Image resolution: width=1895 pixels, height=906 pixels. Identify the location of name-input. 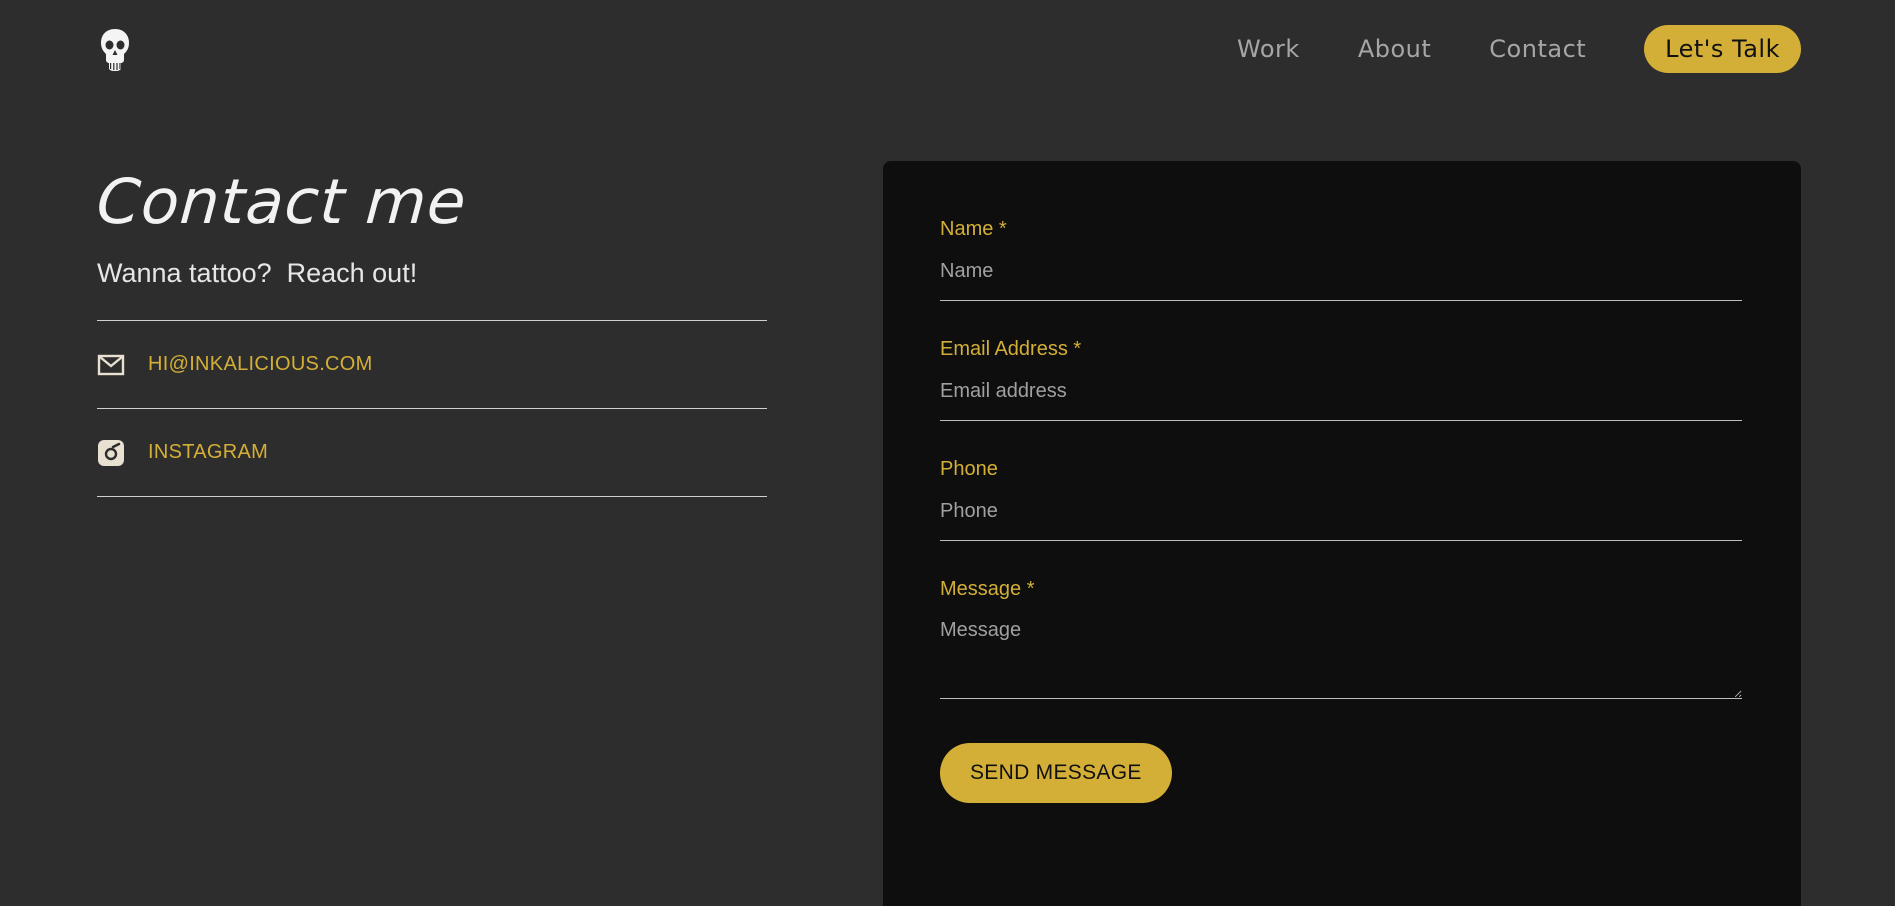
(1341, 280).